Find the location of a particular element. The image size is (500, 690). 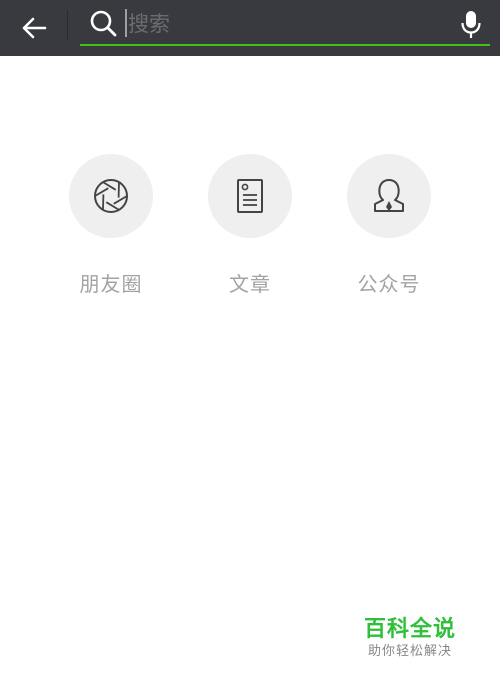

watermark-logo: 百科全说 助你轻松解决 is located at coordinates (410, 638).